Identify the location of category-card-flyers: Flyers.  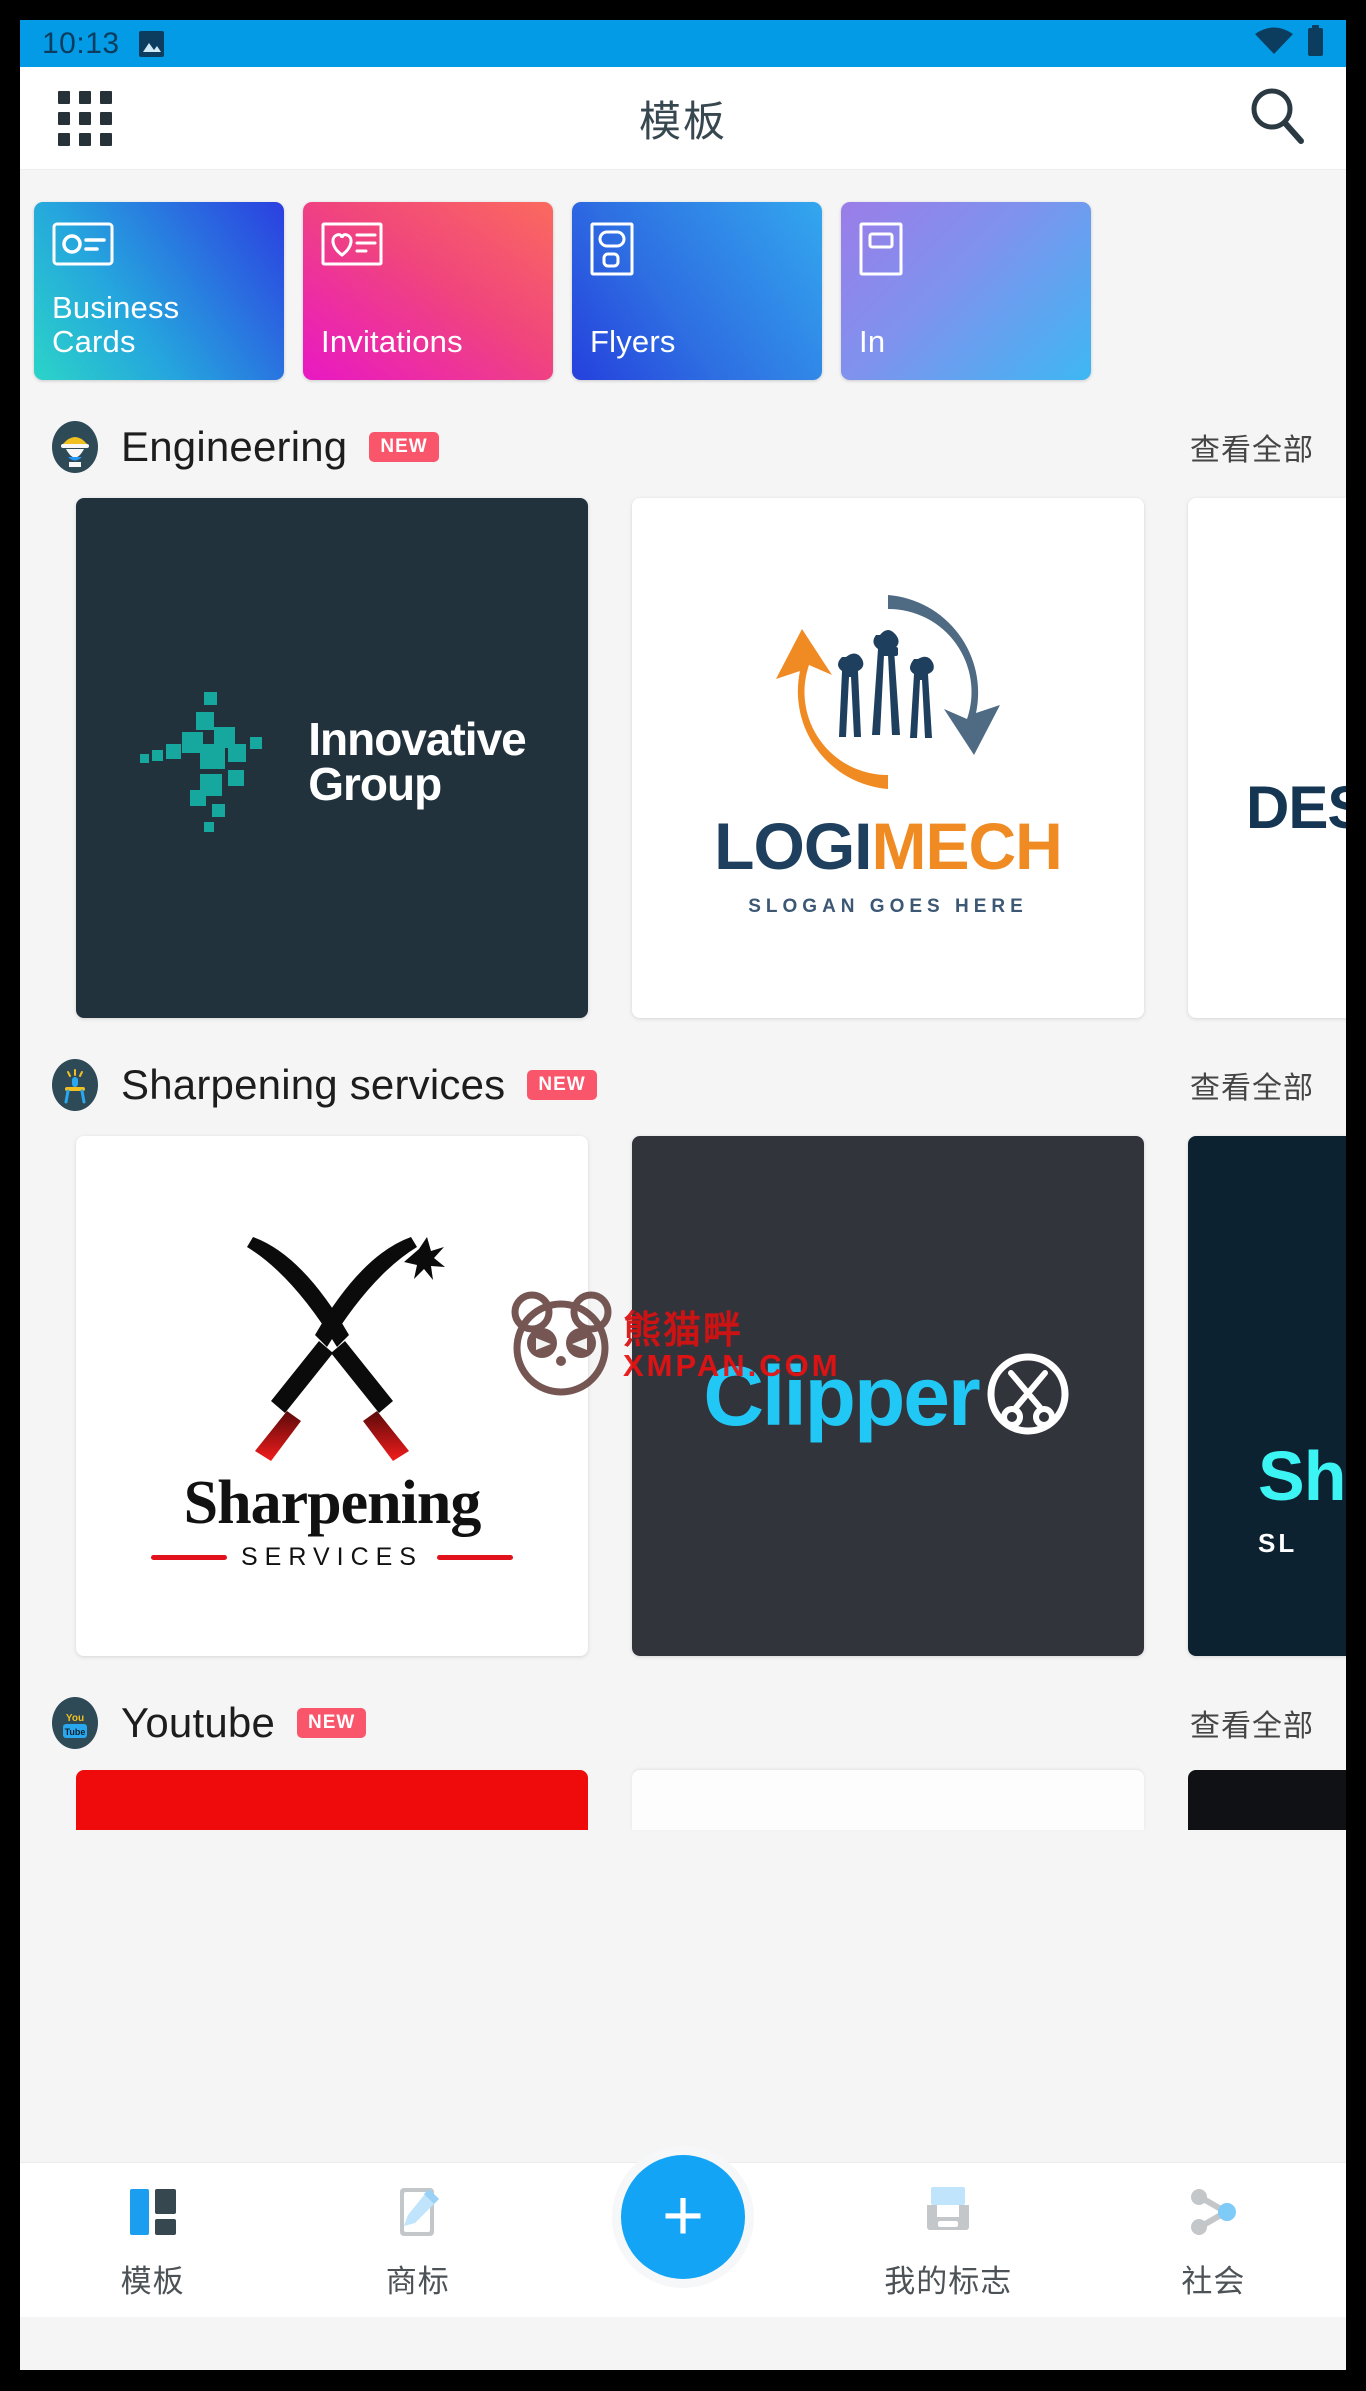
(697, 291).